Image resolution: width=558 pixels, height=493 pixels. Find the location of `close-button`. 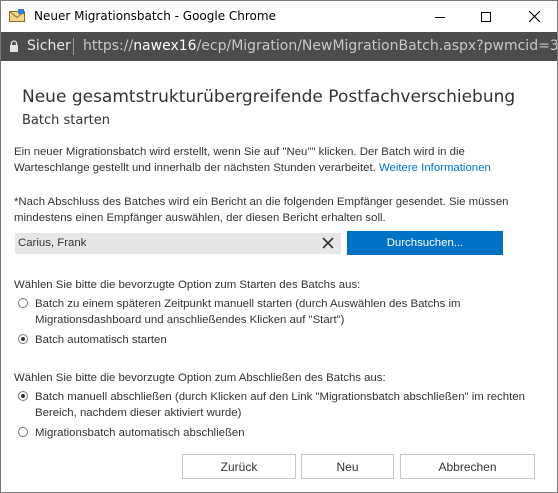

close-button is located at coordinates (534, 16).